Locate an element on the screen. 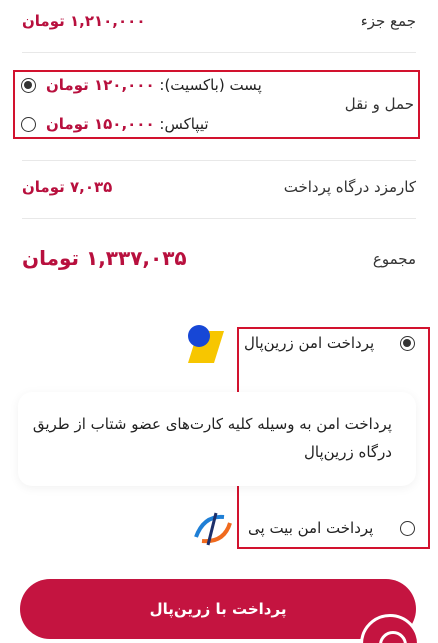  payment-bitpay-label: پرداخت امن بیت پی is located at coordinates (311, 528).